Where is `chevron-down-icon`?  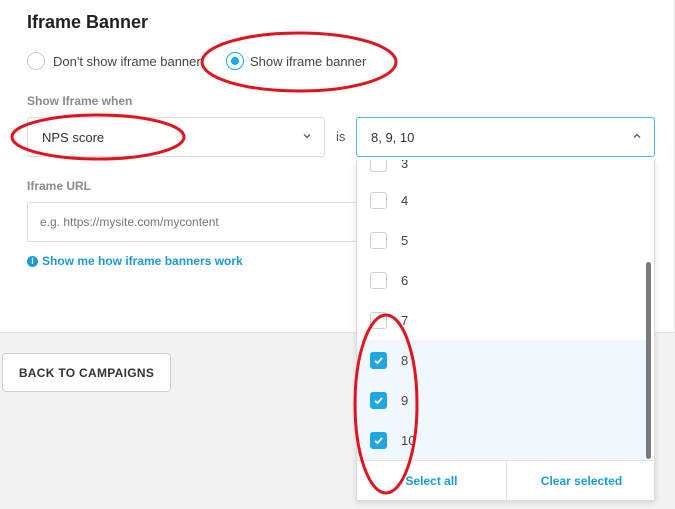 chevron-down-icon is located at coordinates (307, 137).